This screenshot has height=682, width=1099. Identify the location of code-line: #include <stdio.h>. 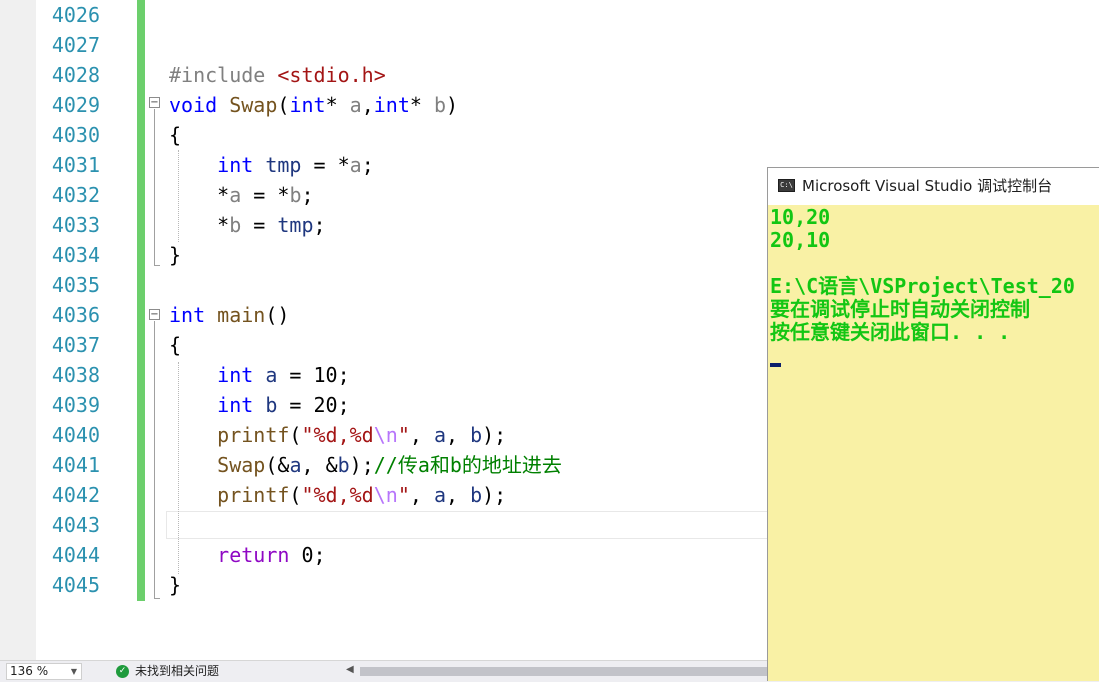
(277, 75).